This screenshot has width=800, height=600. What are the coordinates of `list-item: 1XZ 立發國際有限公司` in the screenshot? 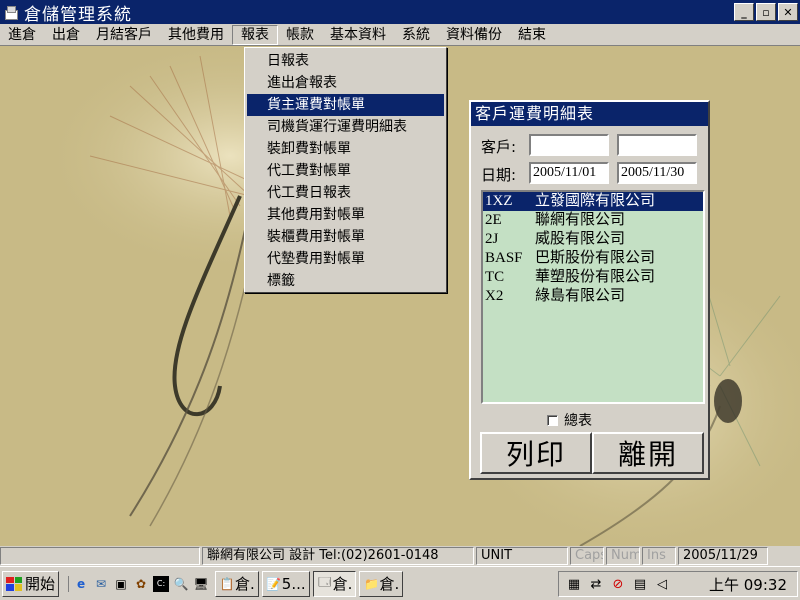 It's located at (593, 201).